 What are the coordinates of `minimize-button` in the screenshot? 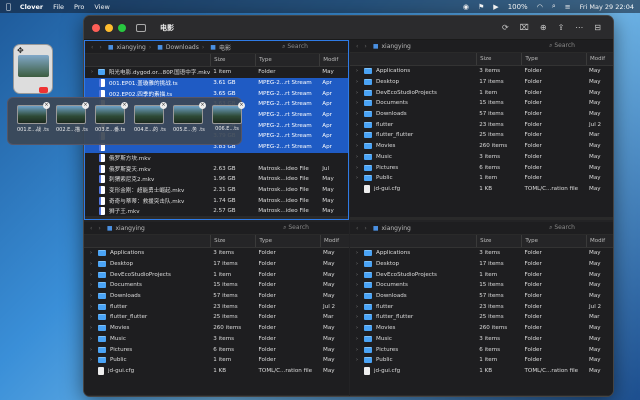 It's located at (109, 27).